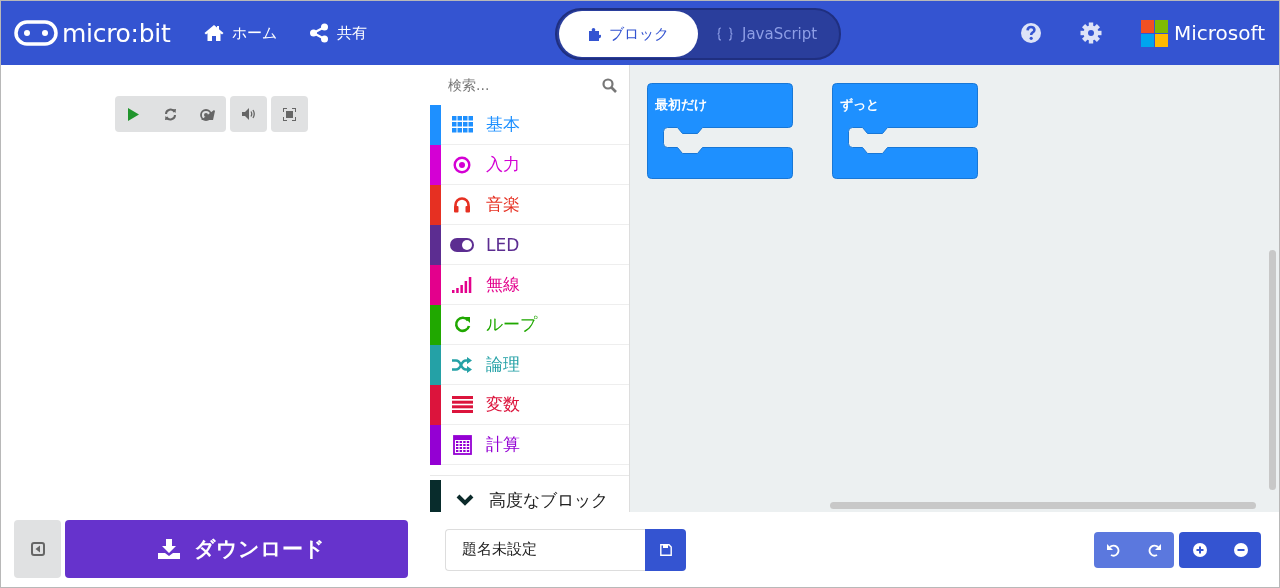 This screenshot has width=1280, height=588. I want to click on slow-motion-button, so click(207, 114).